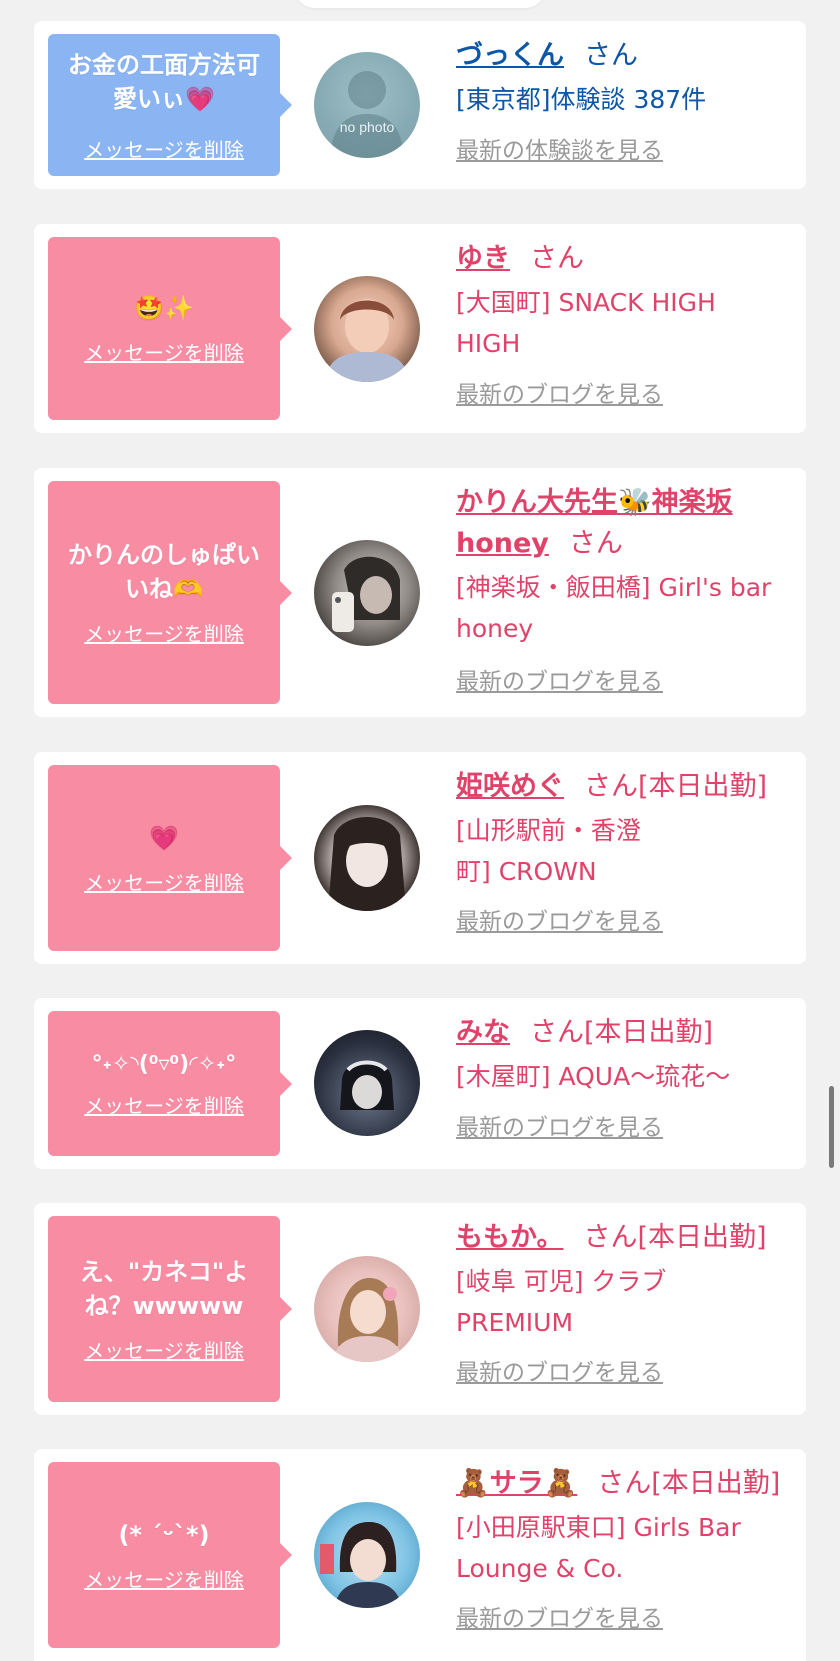 The image size is (840, 1661). What do you see at coordinates (483, 258) in the screenshot?
I see `sender-name-link: ゆき` at bounding box center [483, 258].